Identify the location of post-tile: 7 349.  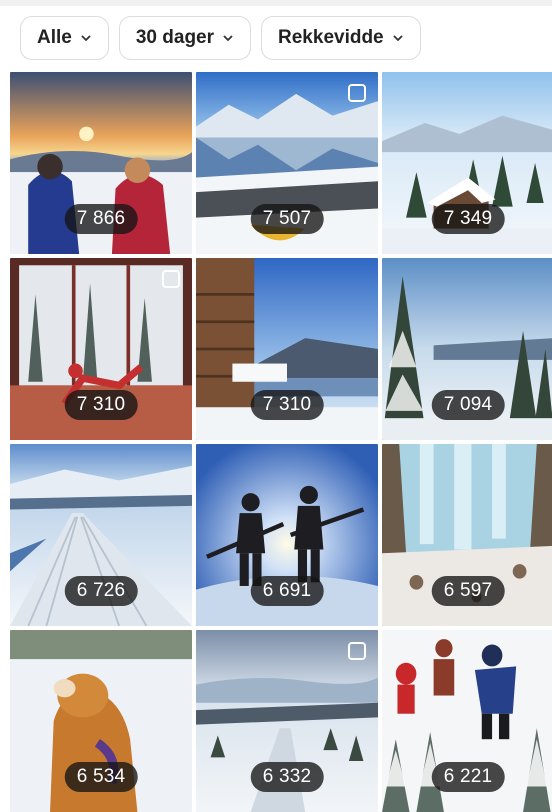
(467, 163).